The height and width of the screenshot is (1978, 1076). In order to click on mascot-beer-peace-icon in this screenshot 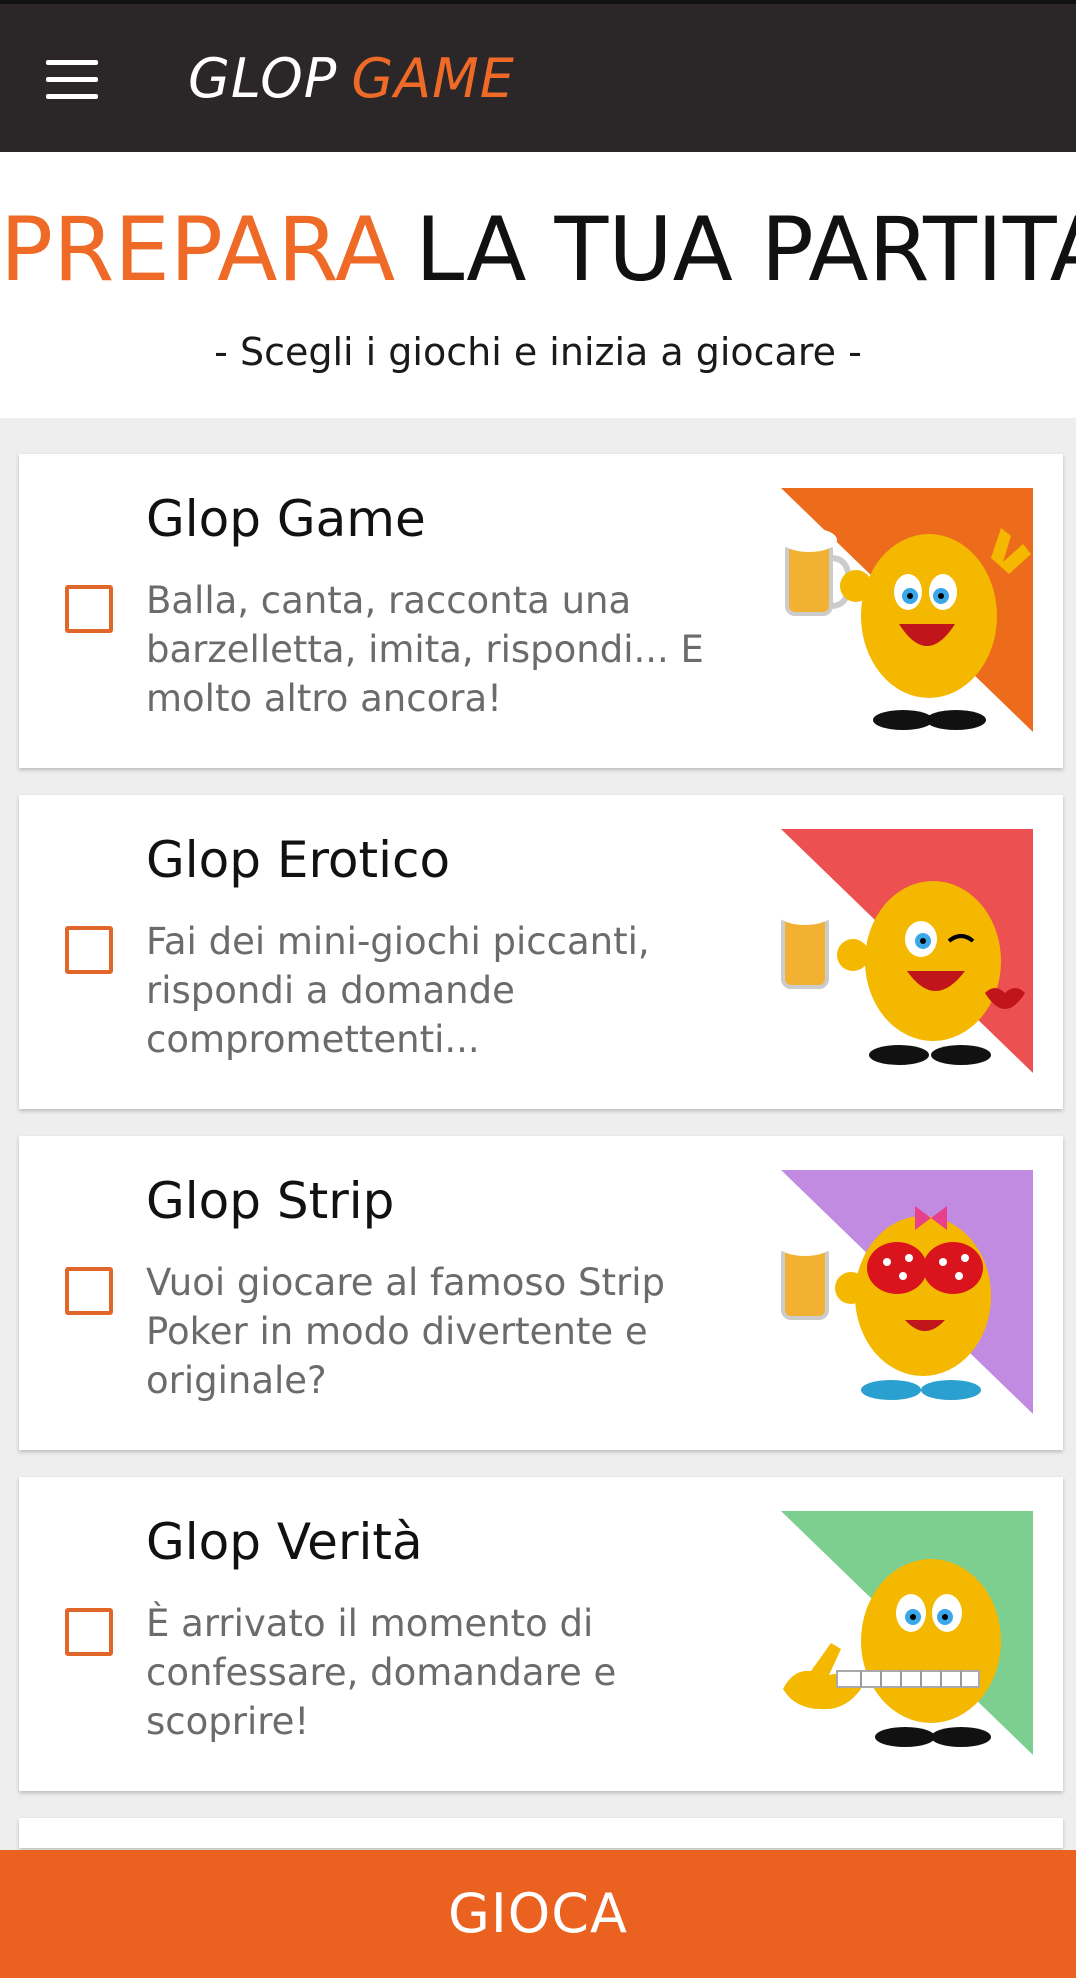, I will do `click(907, 610)`.